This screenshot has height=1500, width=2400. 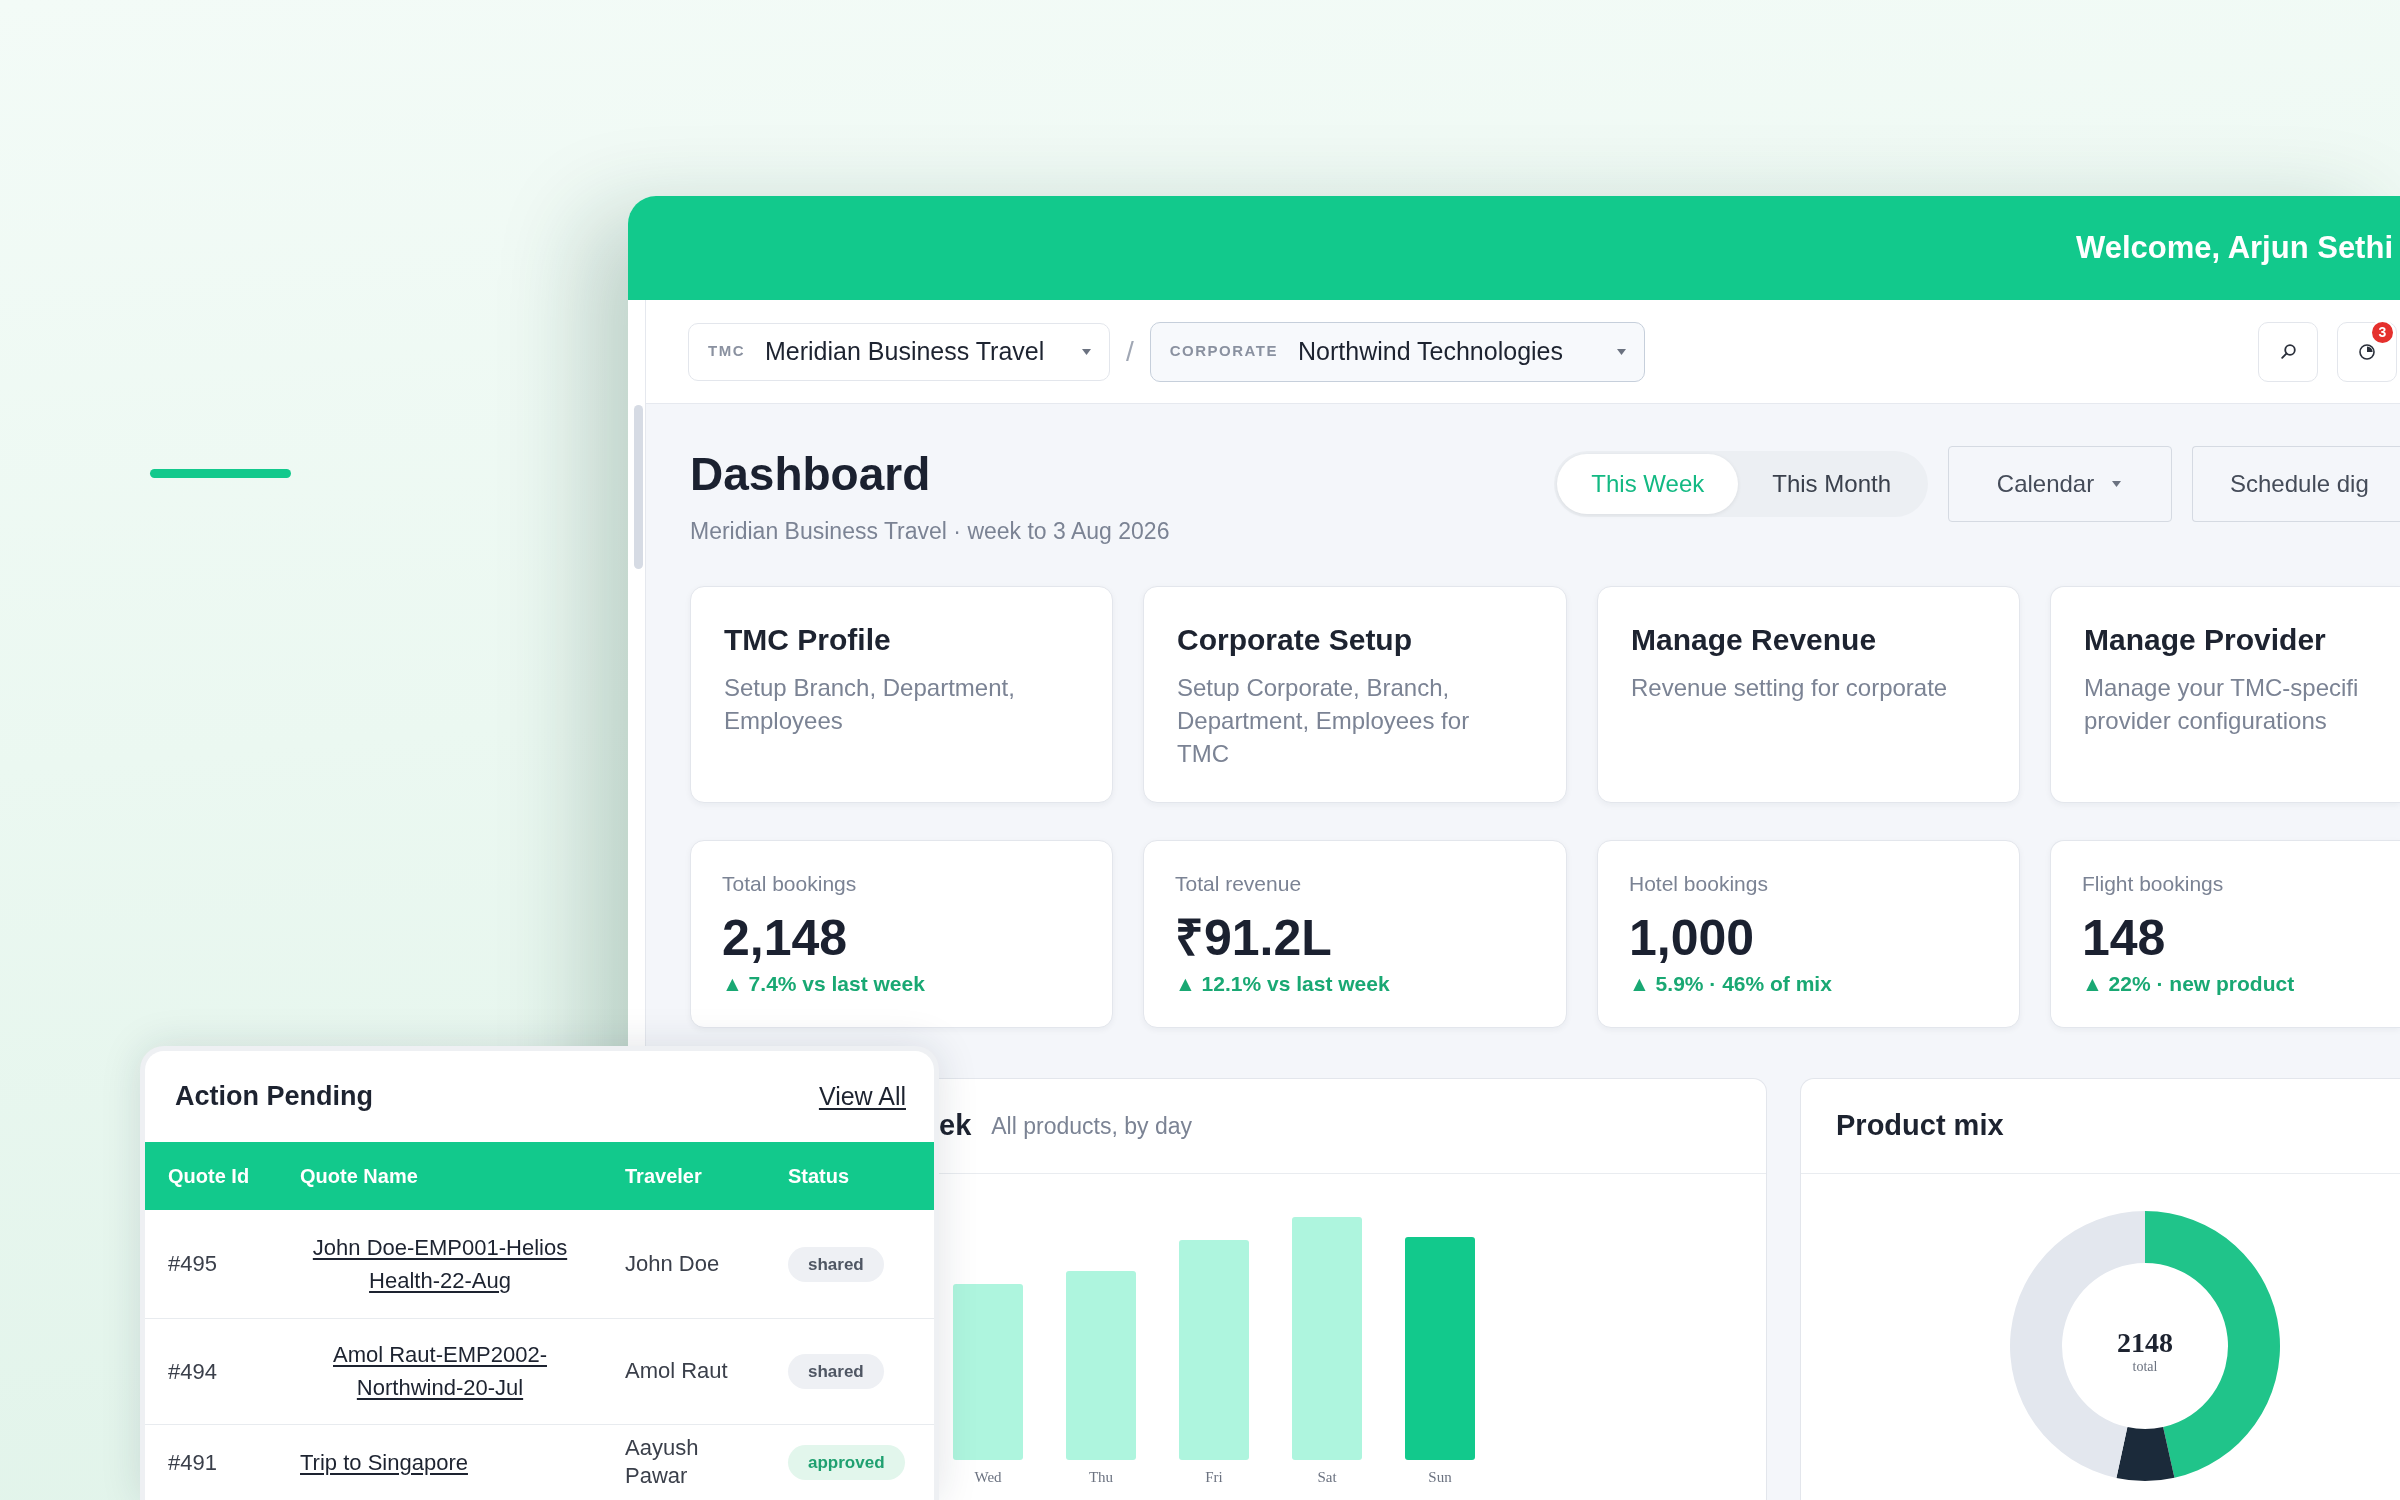 I want to click on action-card: Manage Revenue Revenue setting for corporate, so click(x=1808, y=694).